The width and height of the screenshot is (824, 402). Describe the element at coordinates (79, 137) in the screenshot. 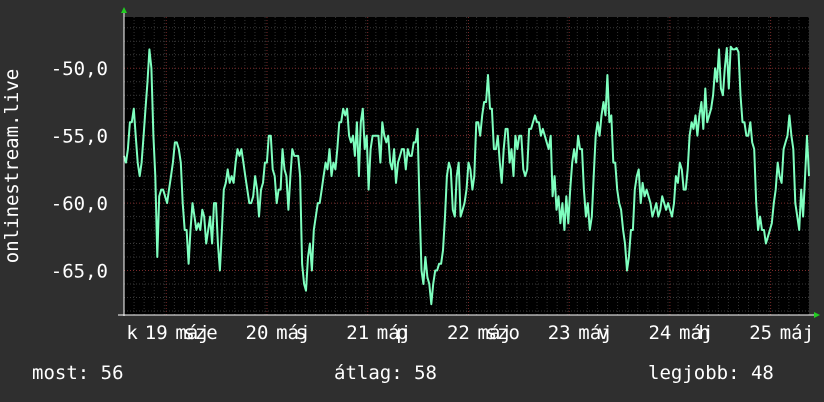

I see `y-tick-label: -55,0` at that location.